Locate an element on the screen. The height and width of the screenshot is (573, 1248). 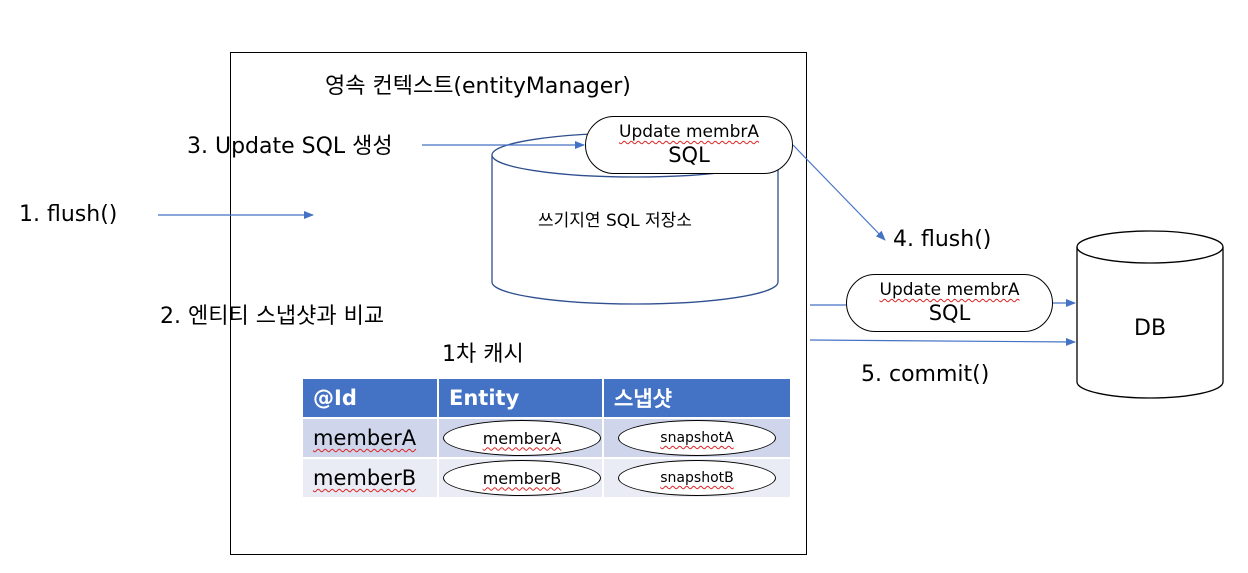
table-header-row: @Id Entity 스냅샷 is located at coordinates (547, 398).